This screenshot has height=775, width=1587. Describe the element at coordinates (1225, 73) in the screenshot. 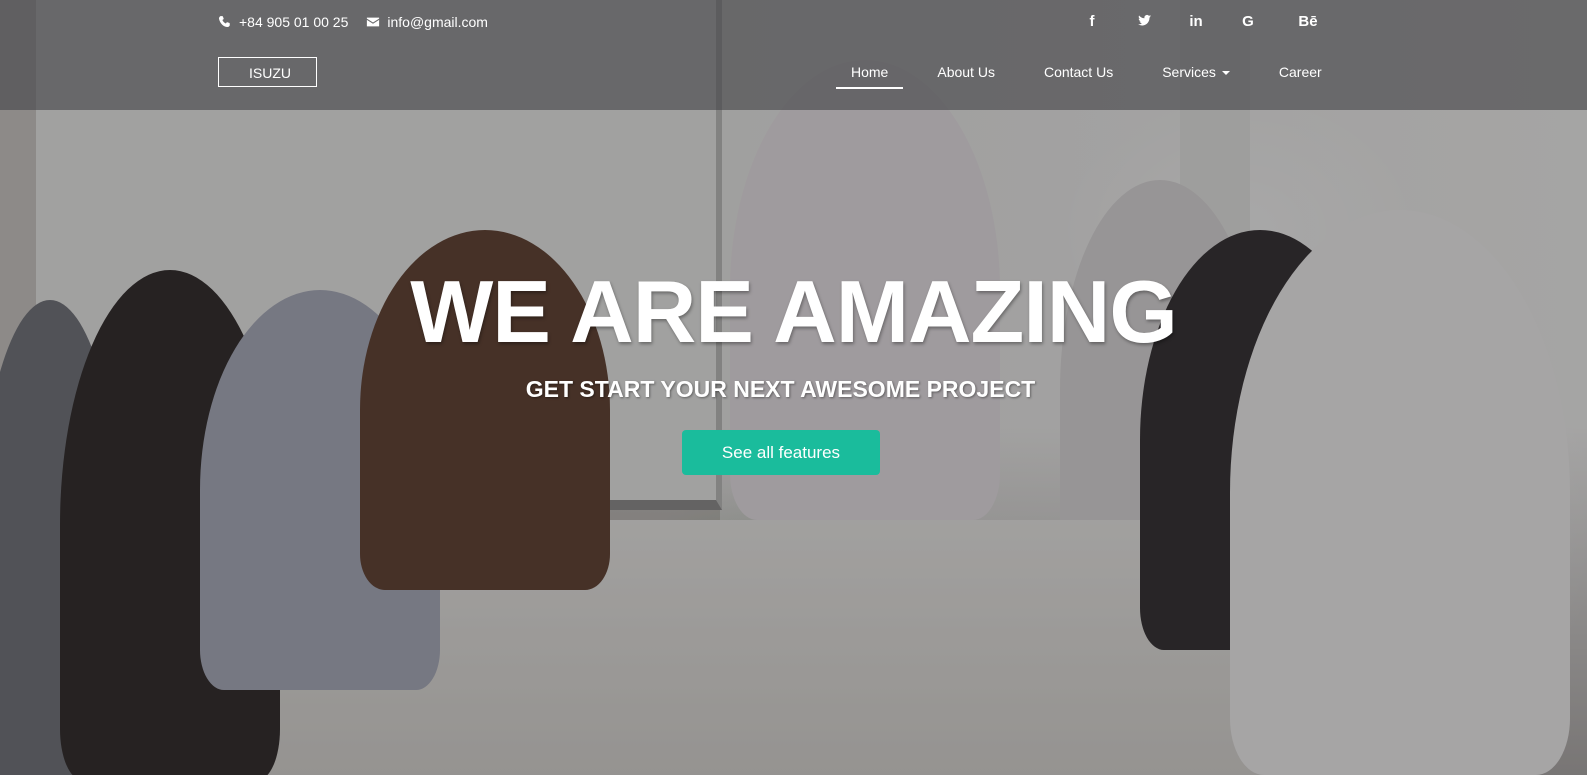

I see `chevron-down-icon` at that location.